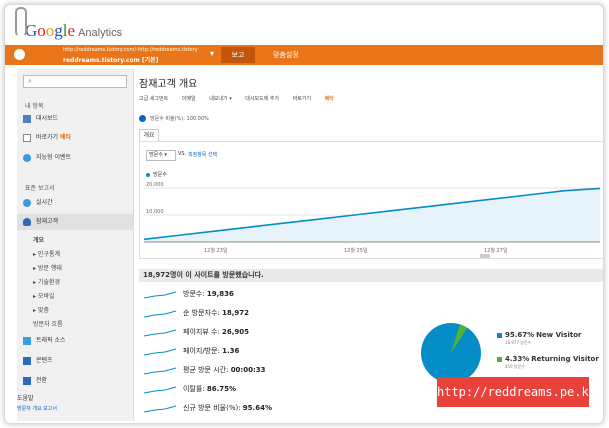 The width and height of the screenshot is (609, 428). What do you see at coordinates (38, 239) in the screenshot?
I see `sidebar-item-overview: 개요` at bounding box center [38, 239].